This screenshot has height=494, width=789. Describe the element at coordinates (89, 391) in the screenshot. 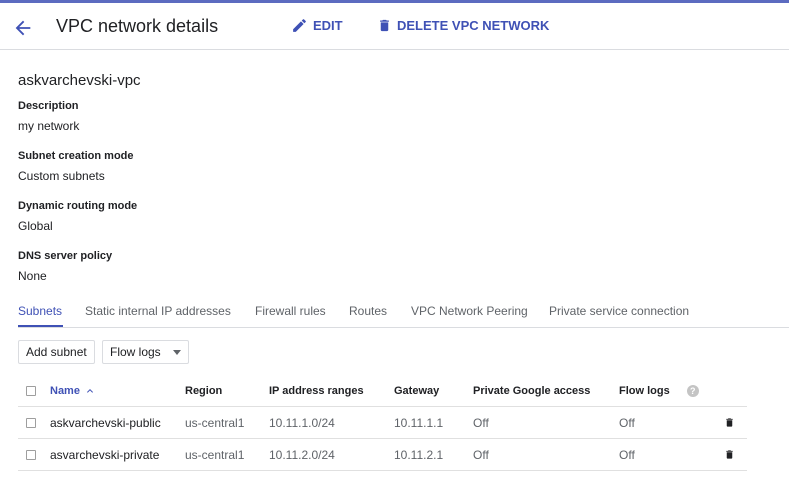

I see `sort-ascending-icon` at that location.